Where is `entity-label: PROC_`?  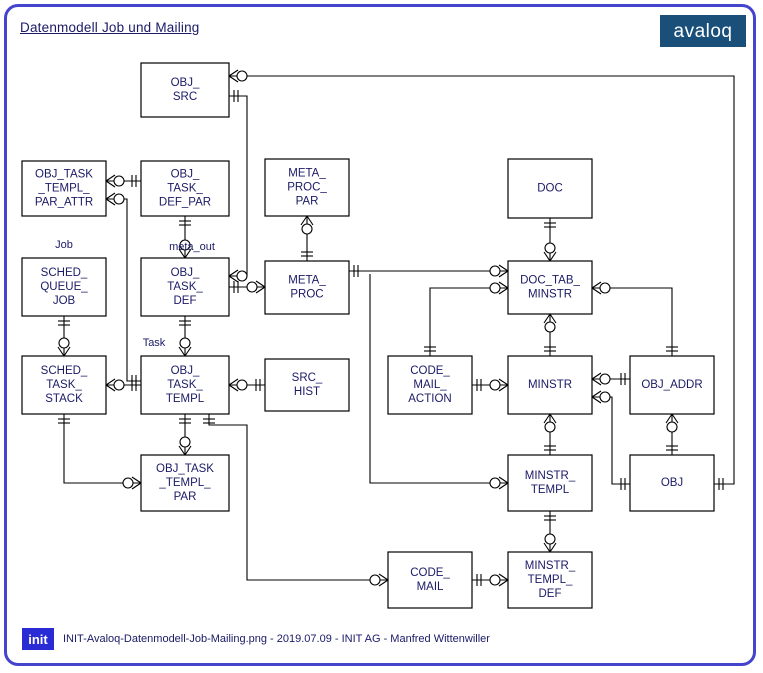
entity-label: PROC_ is located at coordinates (307, 188).